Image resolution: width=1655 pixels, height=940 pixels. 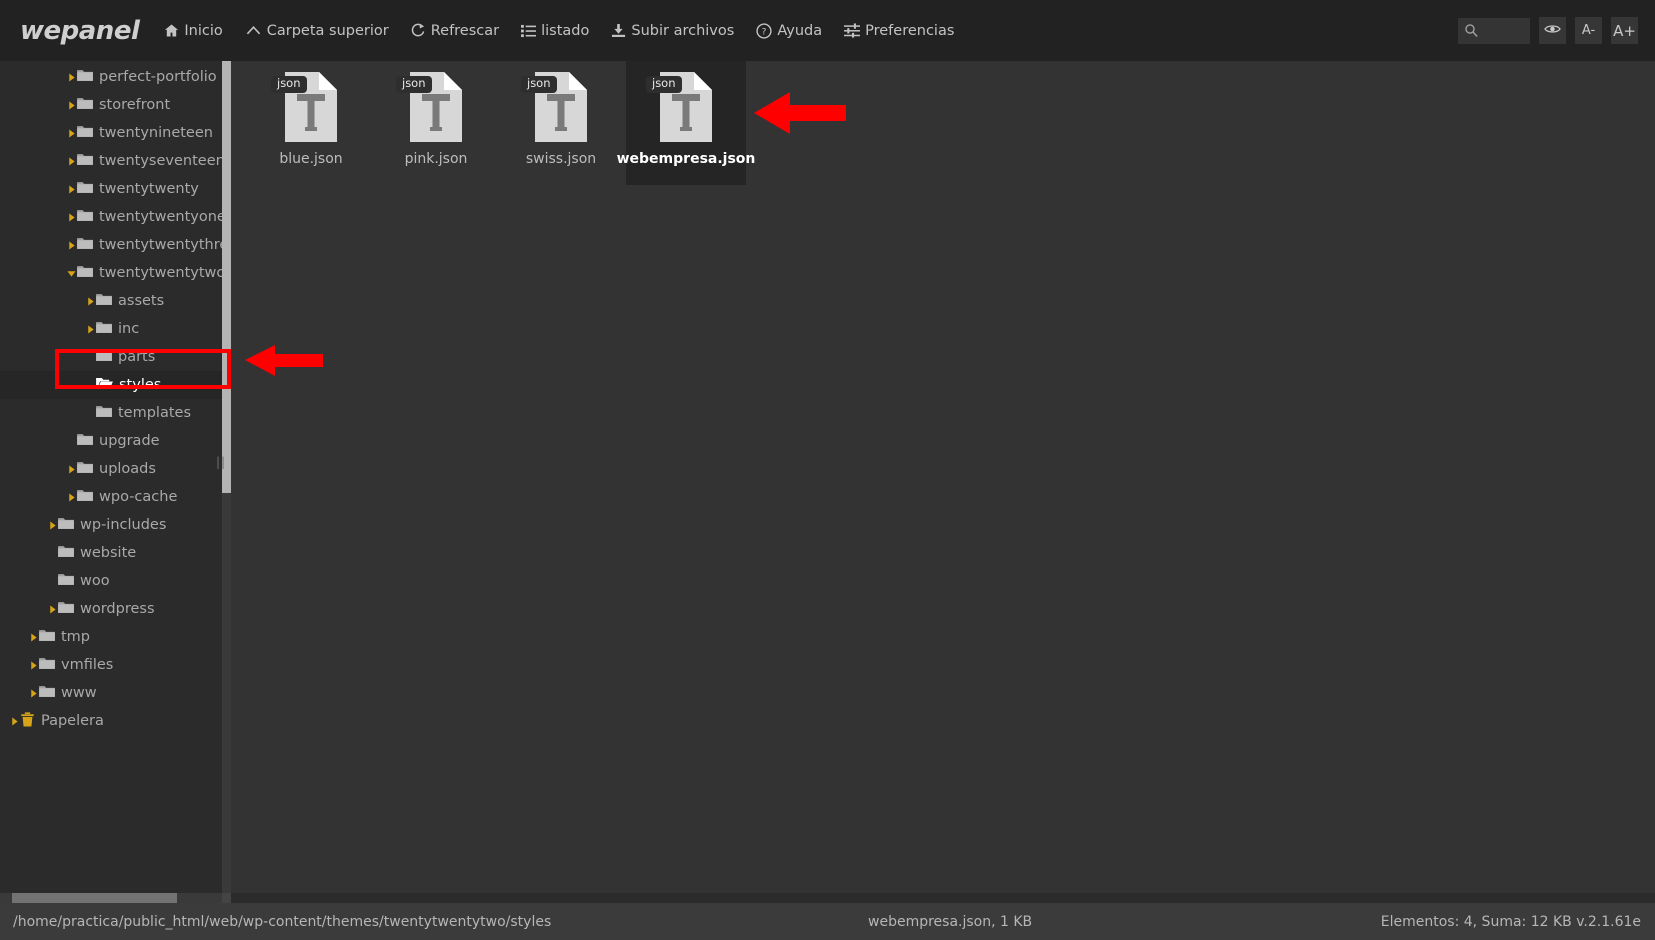 What do you see at coordinates (71, 273) in the screenshot?
I see `caret-down-icon` at bounding box center [71, 273].